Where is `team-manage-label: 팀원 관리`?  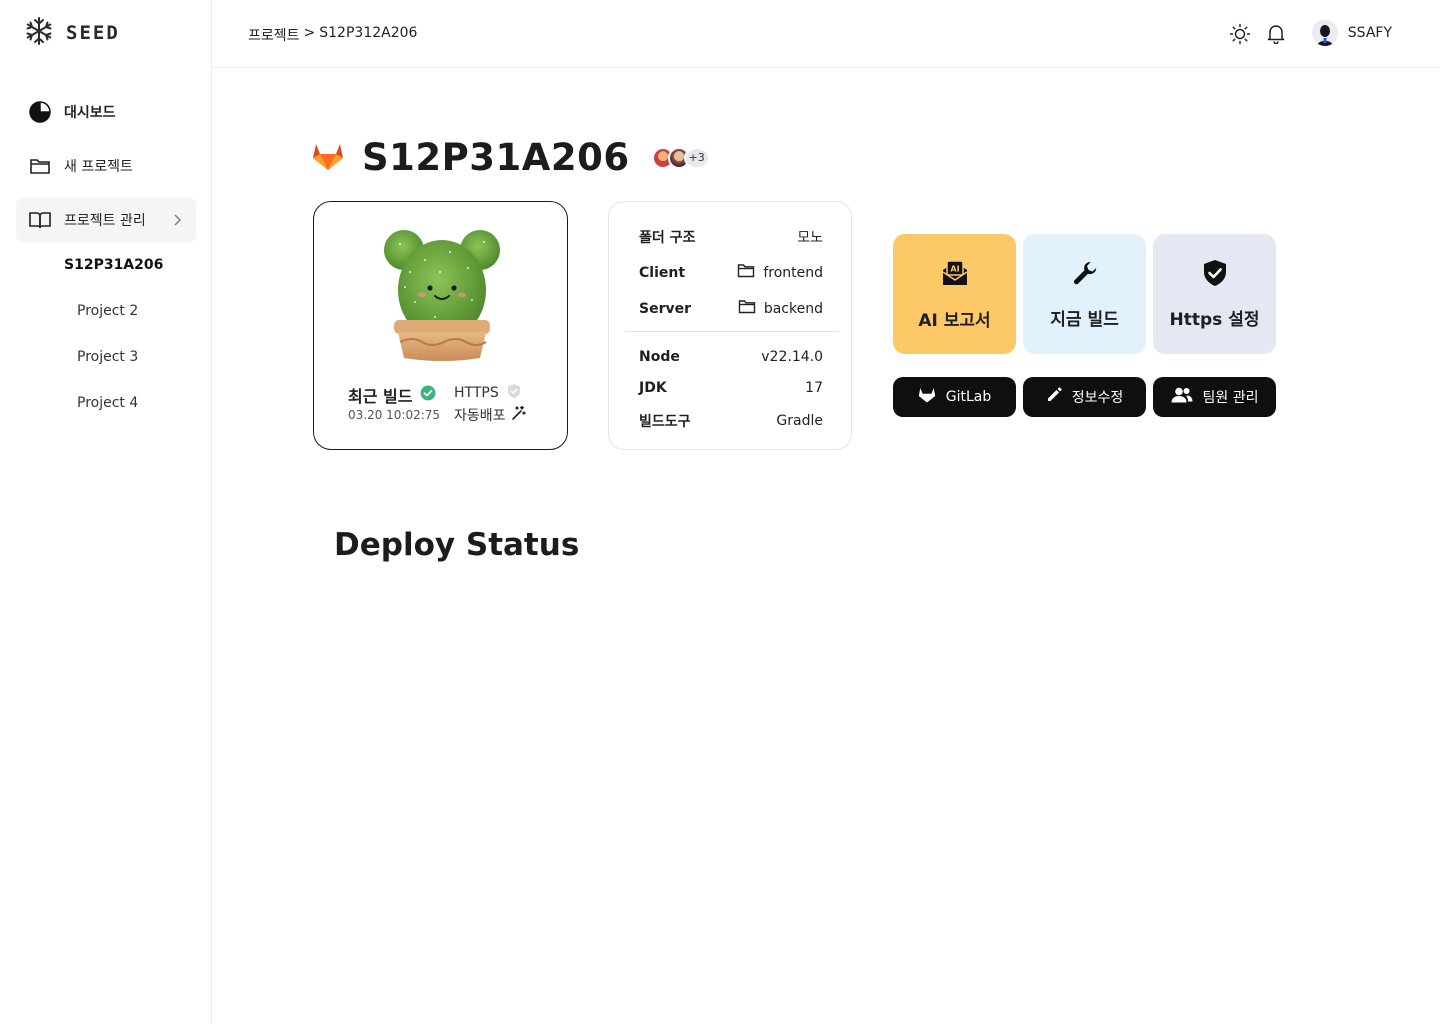
team-manage-label: 팀원 관리 is located at coordinates (1230, 398).